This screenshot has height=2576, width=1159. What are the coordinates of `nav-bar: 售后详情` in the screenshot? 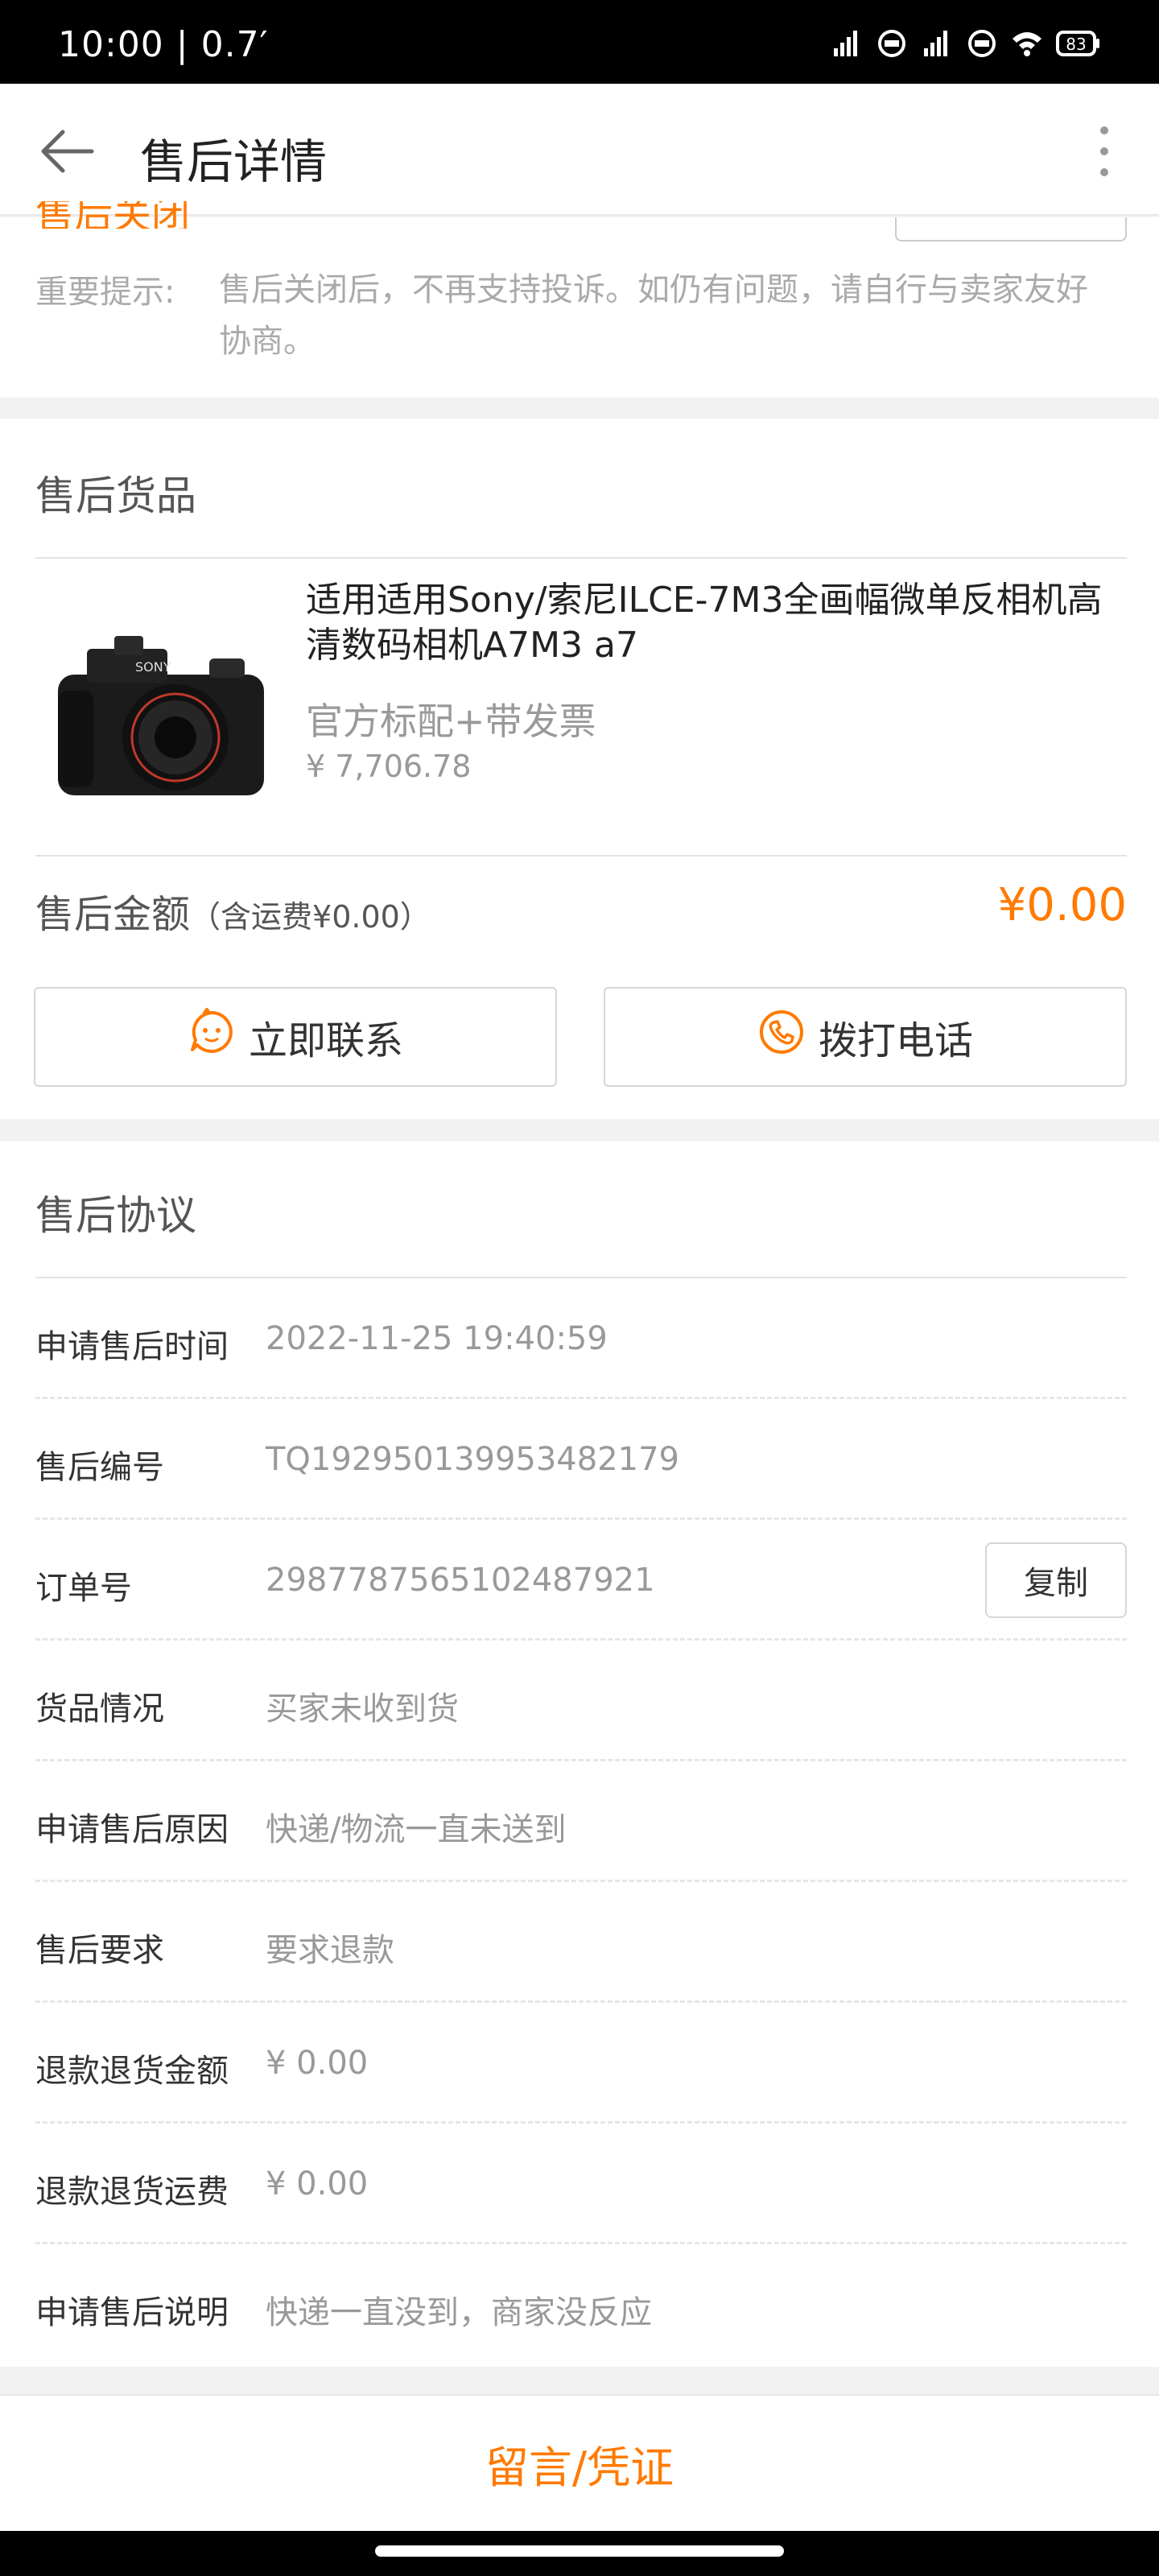 It's located at (579, 150).